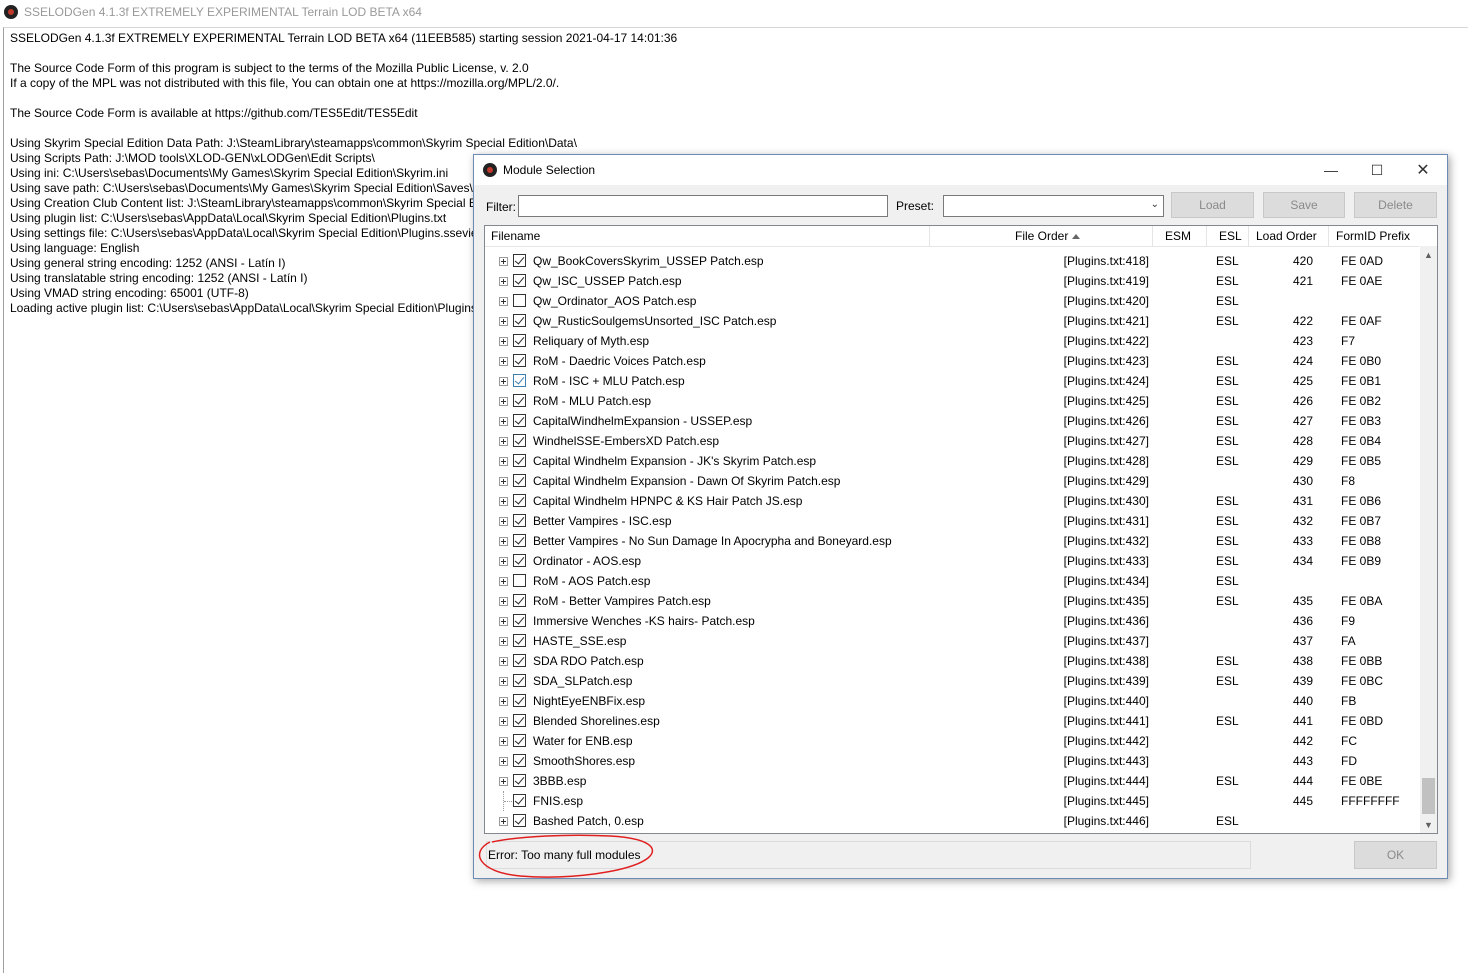 This screenshot has width=1470, height=973. Describe the element at coordinates (1228, 236) in the screenshot. I see `column-header-esl: ESL` at that location.